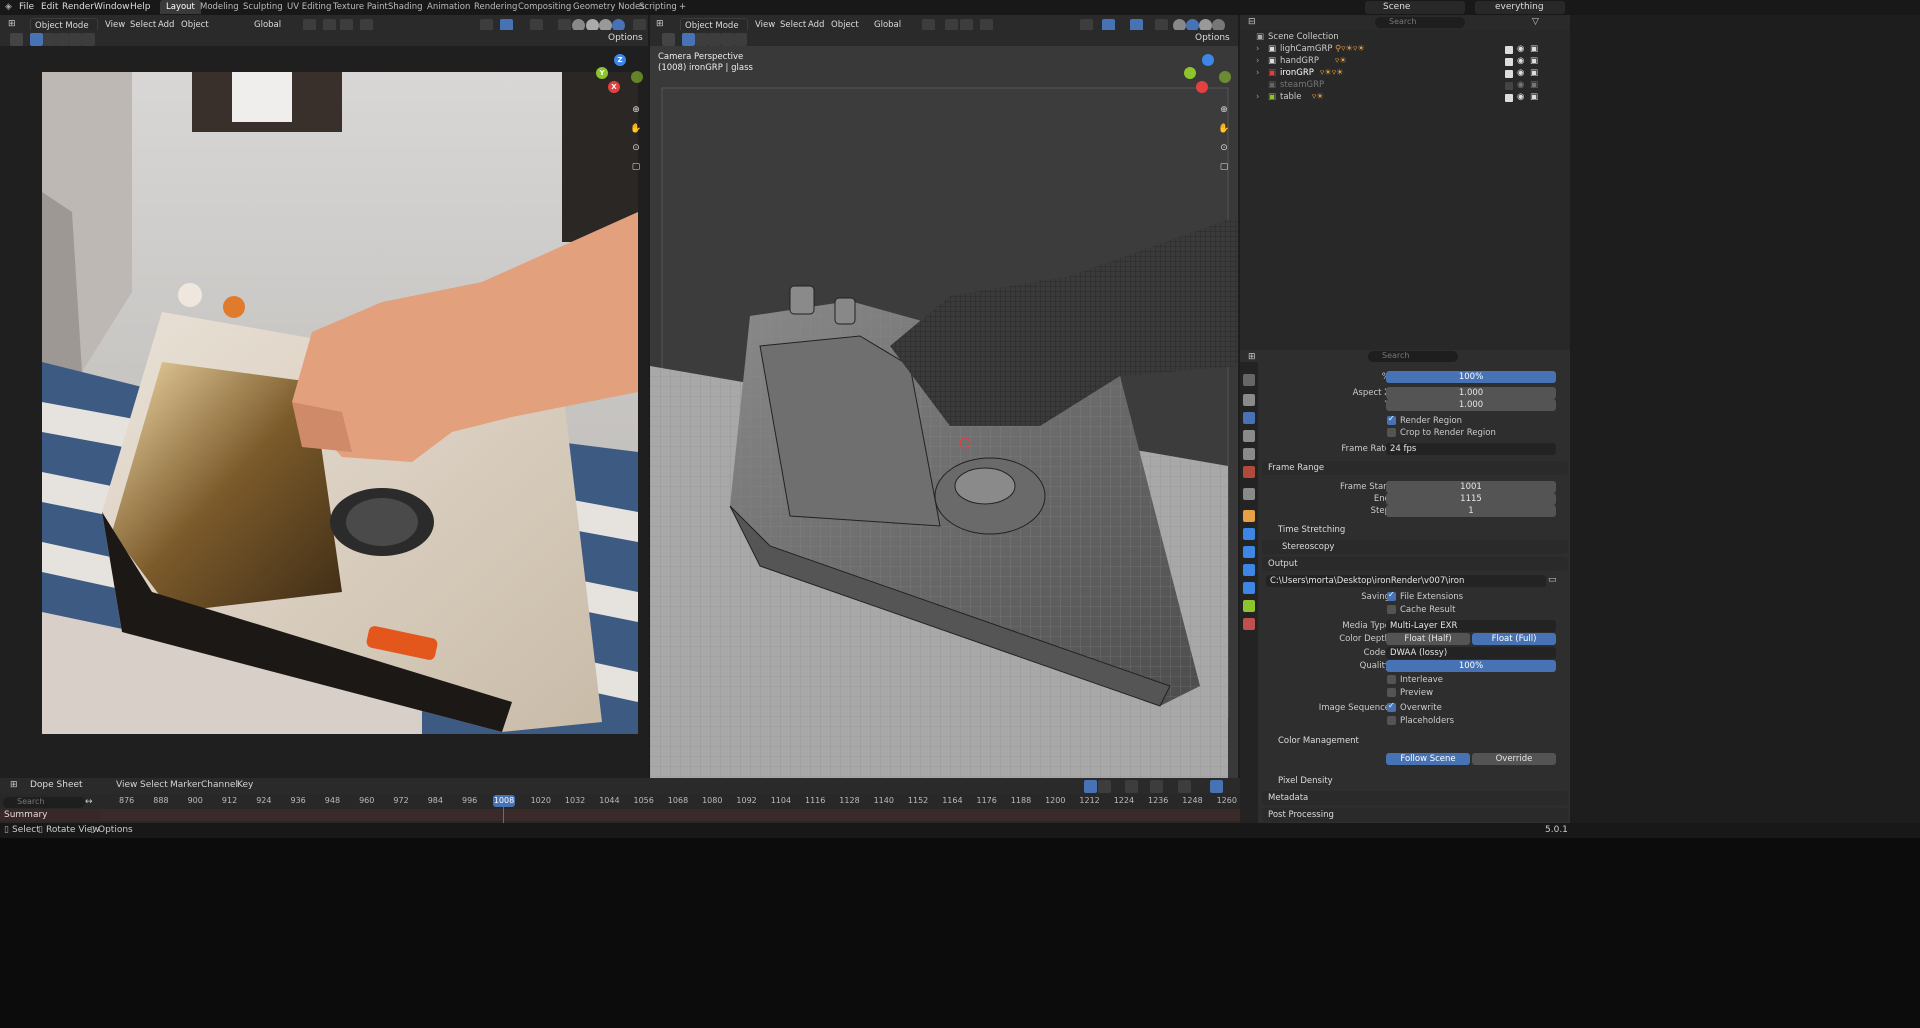 Image resolution: width=1920 pixels, height=1028 pixels. What do you see at coordinates (1413, 356) in the screenshot?
I see `properties-search: Search` at bounding box center [1413, 356].